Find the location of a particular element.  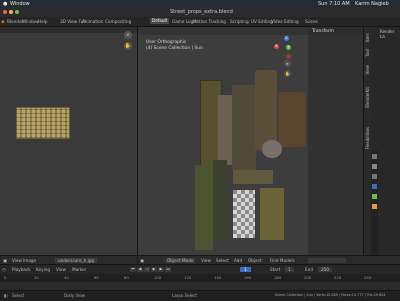

viewport-collection-label: (4) Scene Collection | Sun is located at coordinates (174, 48).